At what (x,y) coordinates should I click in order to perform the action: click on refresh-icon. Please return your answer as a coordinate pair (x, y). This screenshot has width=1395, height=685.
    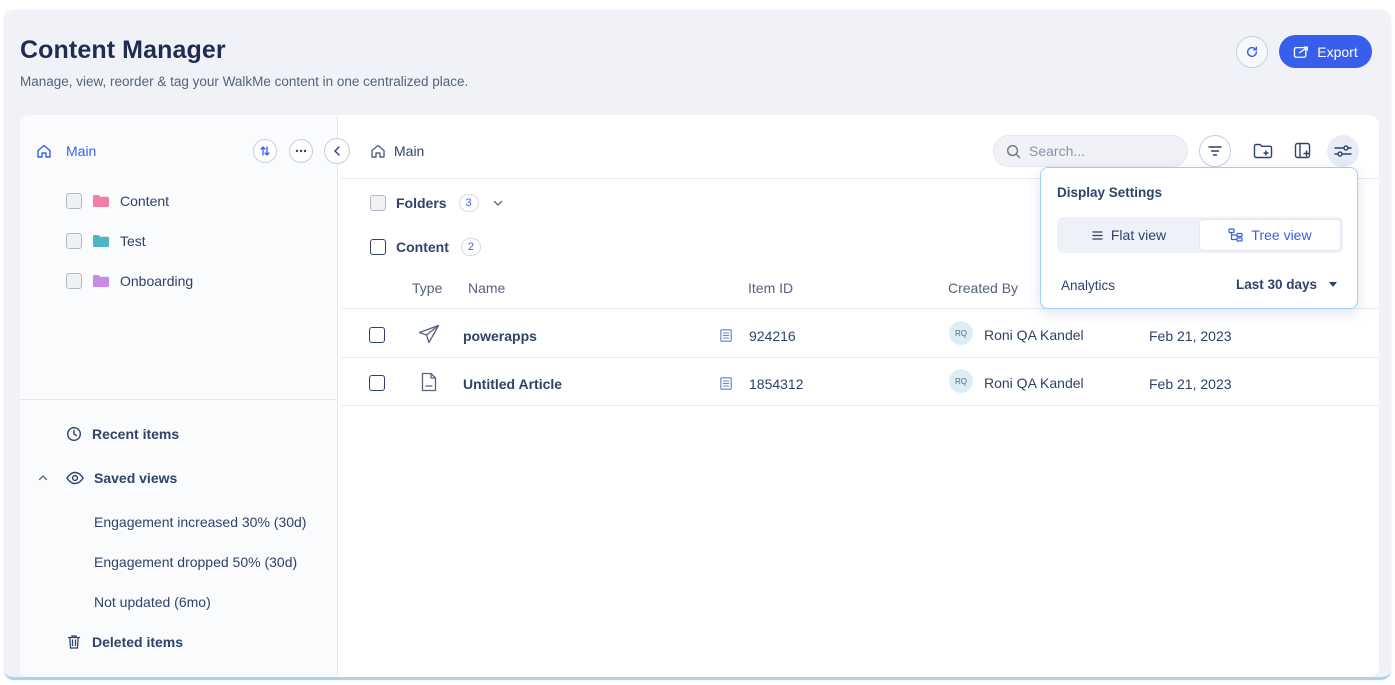
    Looking at the image, I should click on (1252, 52).